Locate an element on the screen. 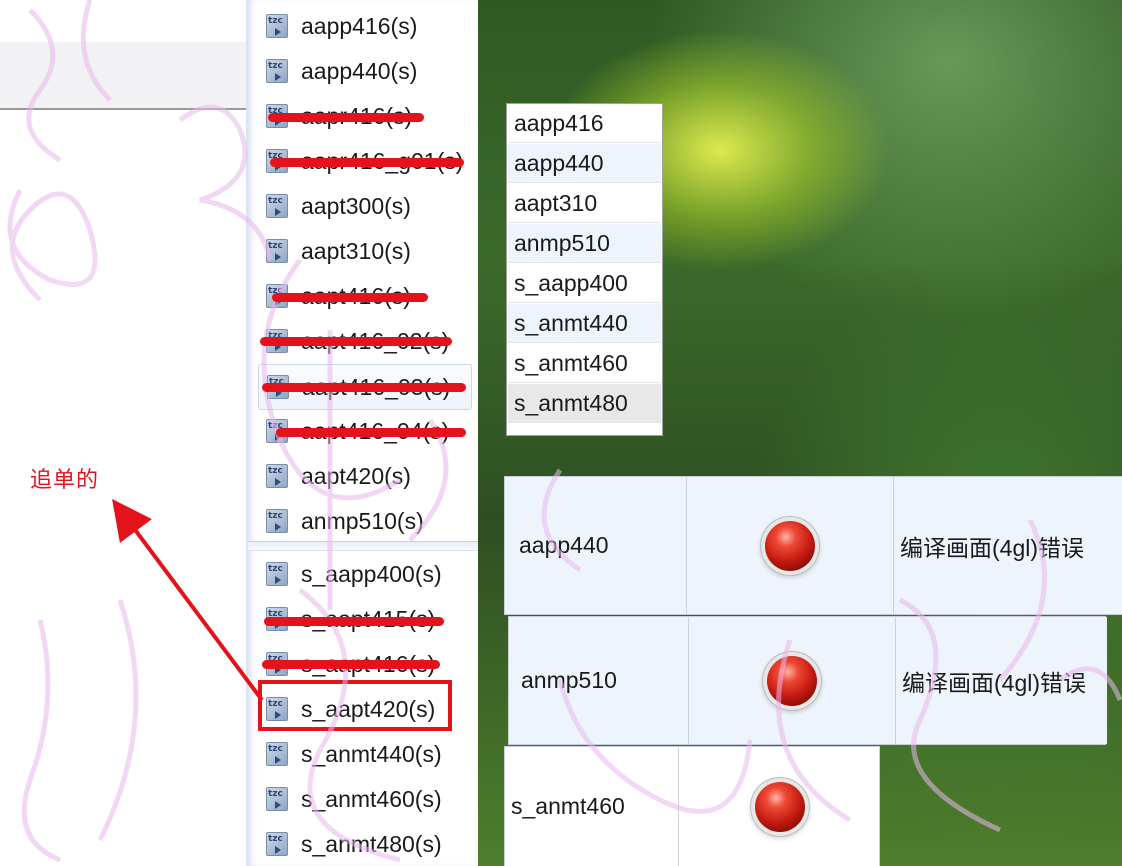  file-list-item-label: s_anmt460(s) is located at coordinates (371, 798).